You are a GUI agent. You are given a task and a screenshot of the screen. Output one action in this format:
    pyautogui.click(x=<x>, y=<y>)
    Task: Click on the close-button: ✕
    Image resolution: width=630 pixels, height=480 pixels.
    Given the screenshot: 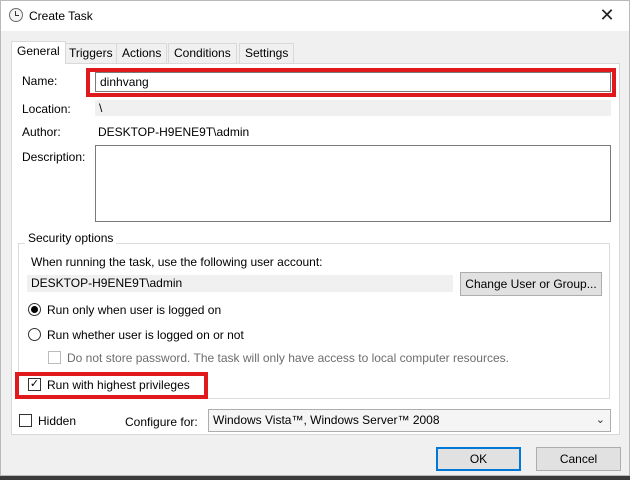 What is the action you would take?
    pyautogui.click(x=607, y=16)
    